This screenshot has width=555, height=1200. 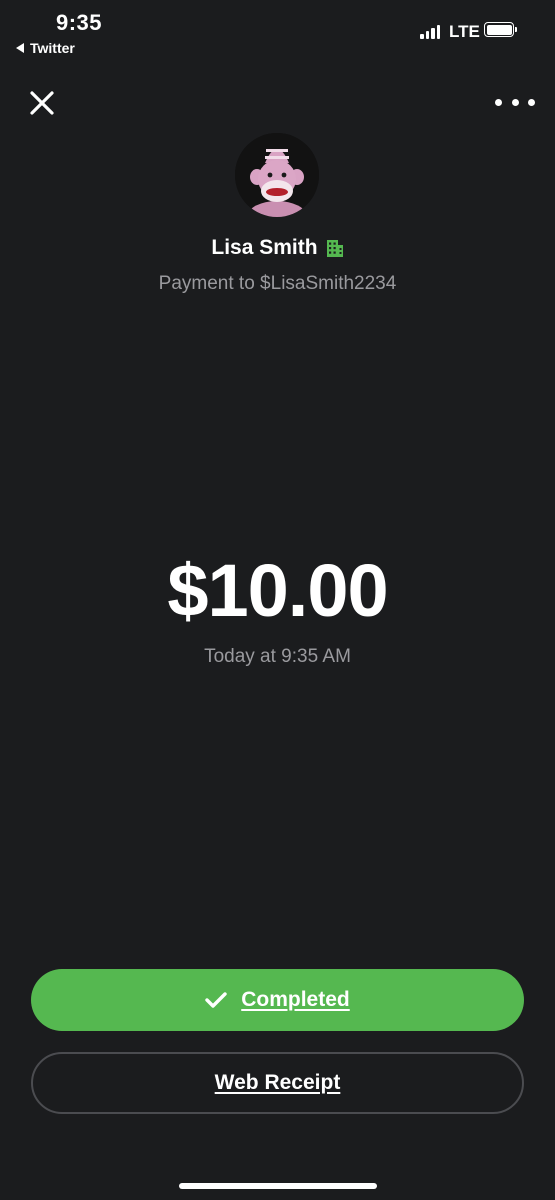 What do you see at coordinates (79, 22) in the screenshot?
I see `status-time: 9:35` at bounding box center [79, 22].